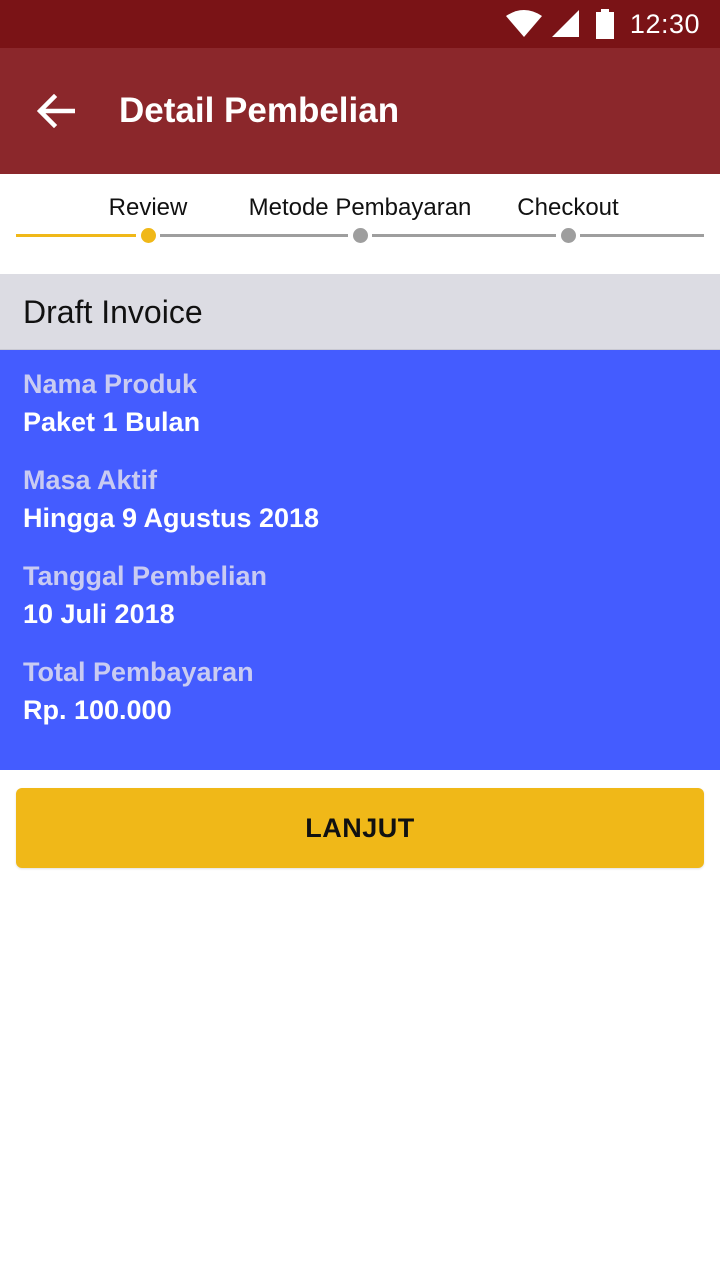 Image resolution: width=720 pixels, height=1280 pixels. I want to click on total-payment-field: Total Pembayaran Rp. 100.000, so click(138, 691).